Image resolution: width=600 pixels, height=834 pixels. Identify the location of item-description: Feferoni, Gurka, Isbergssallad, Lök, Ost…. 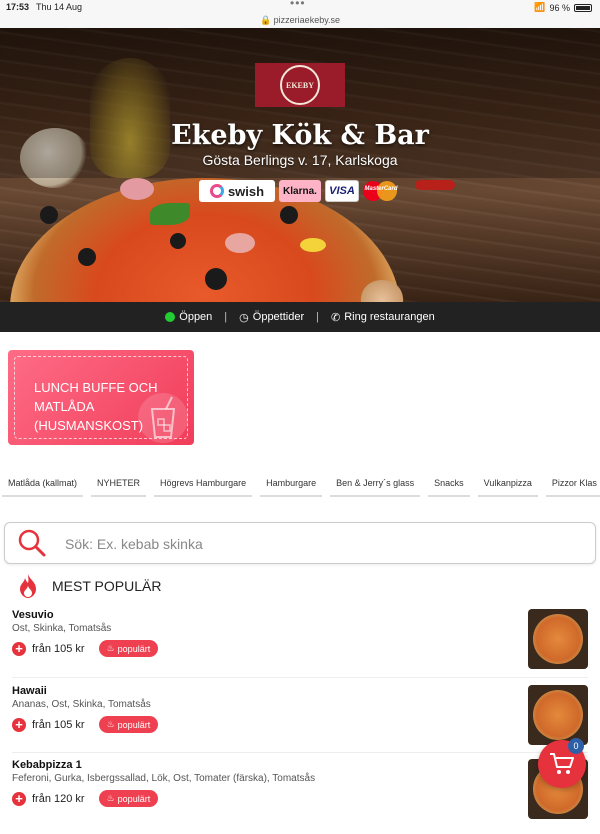
(164, 778).